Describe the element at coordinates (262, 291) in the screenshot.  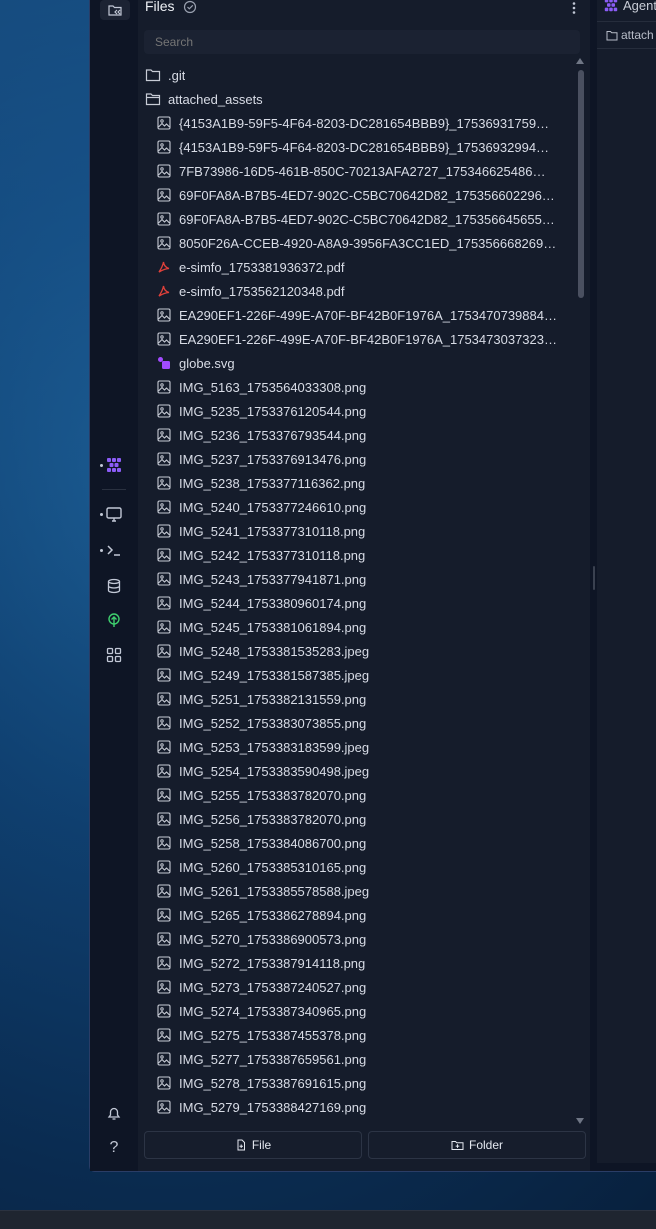
I see `row-label: e-simfo_1753562120348.pdf` at that location.